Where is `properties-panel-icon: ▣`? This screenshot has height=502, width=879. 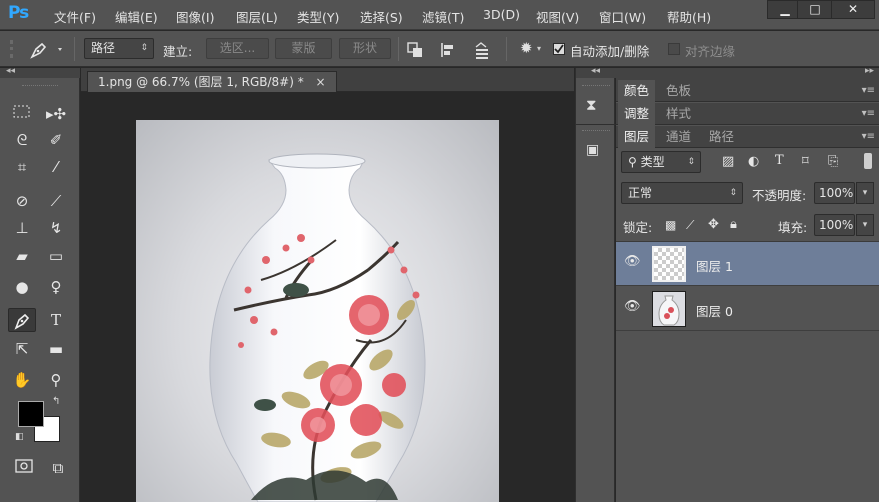 properties-panel-icon: ▣ is located at coordinates (592, 150).